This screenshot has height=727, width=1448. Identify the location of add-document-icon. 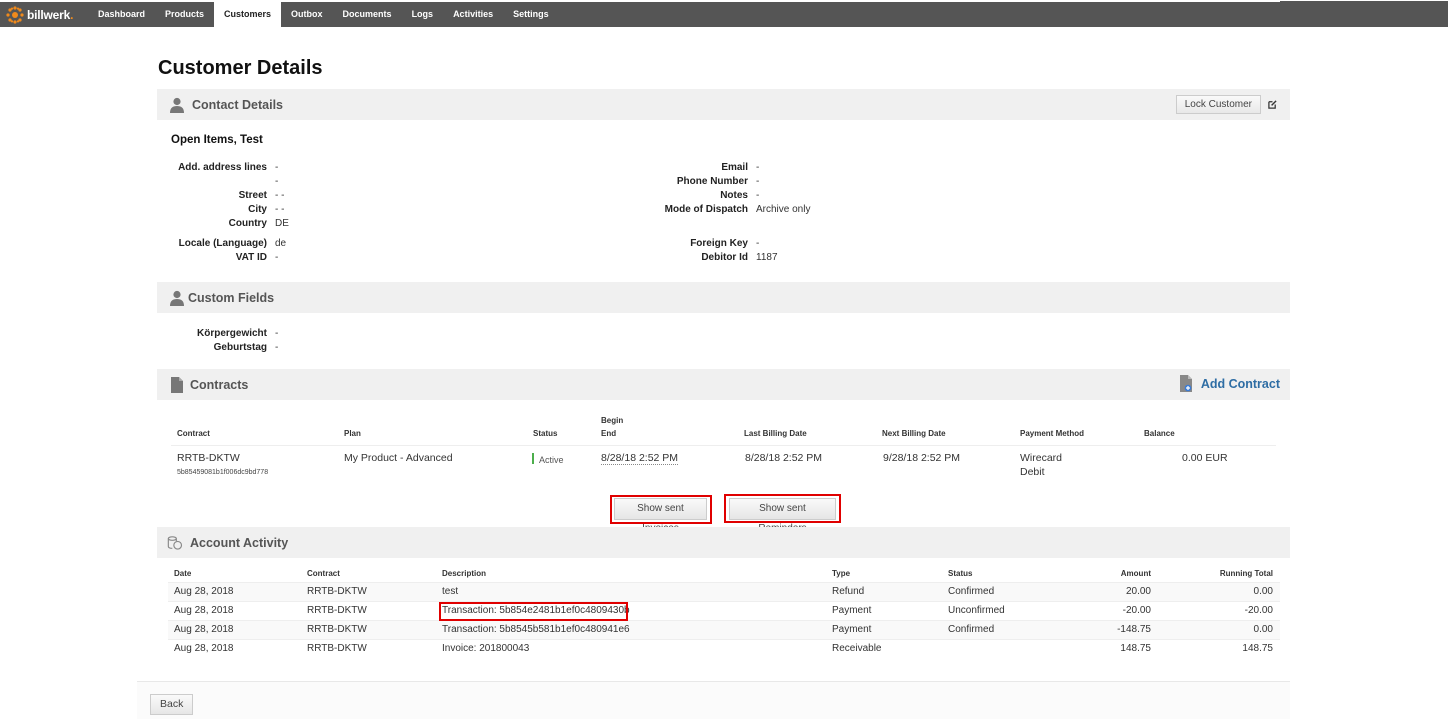
(1185, 383).